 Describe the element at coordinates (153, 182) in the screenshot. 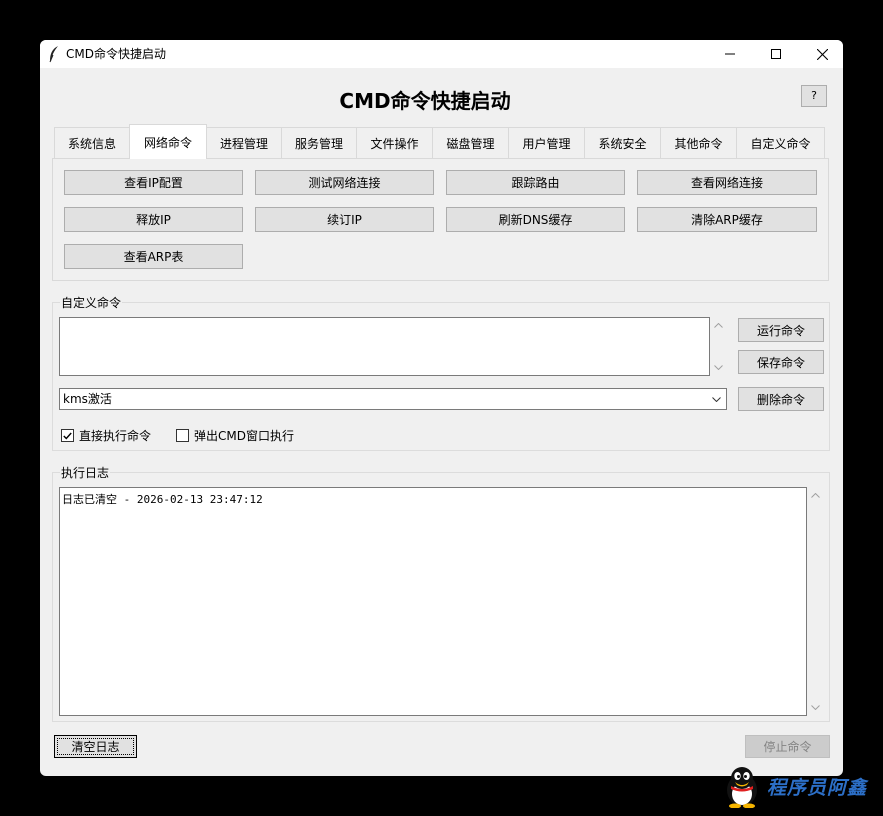

I see `view-ip-config-button: 查看IP配置` at that location.